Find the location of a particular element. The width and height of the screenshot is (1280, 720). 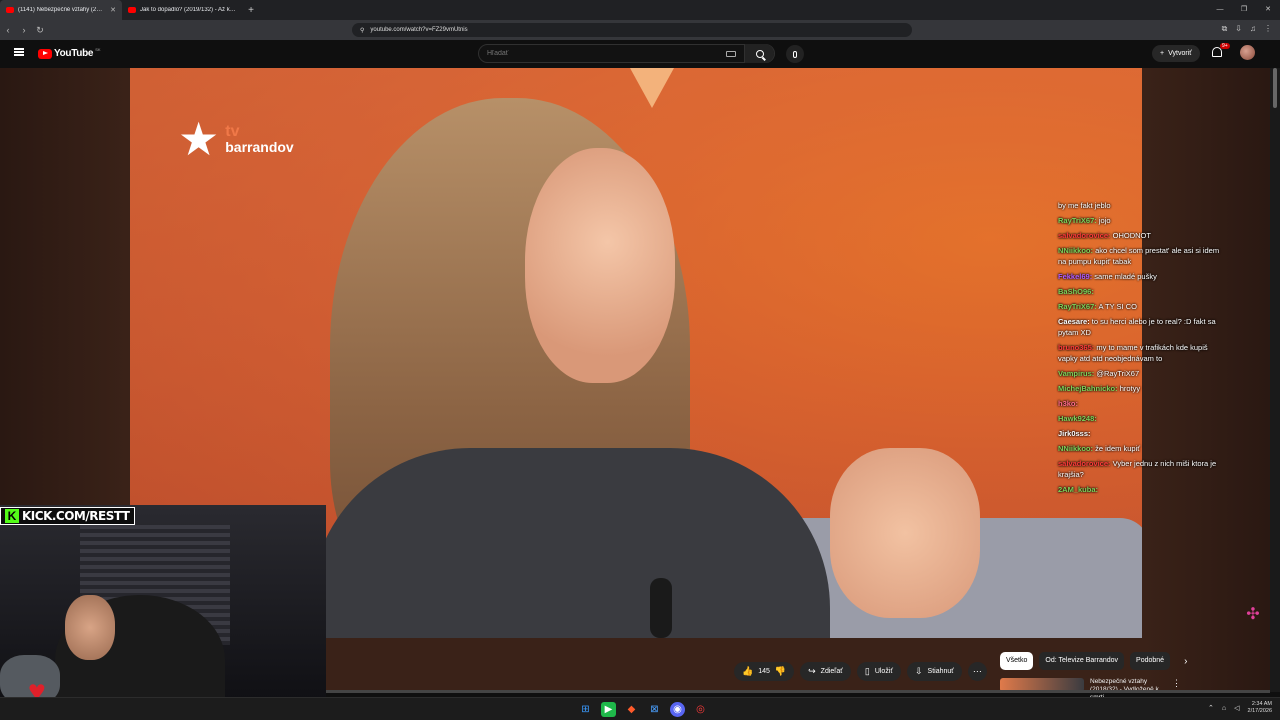

recording-app-icon: ◎ is located at coordinates (700, 709).